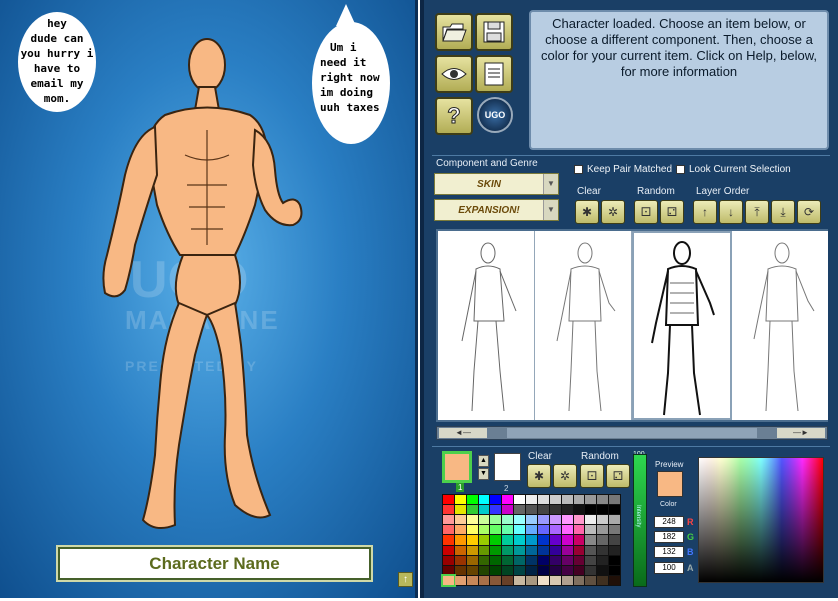 This screenshot has height=601, width=838. I want to click on random-item-button: ⚀, so click(646, 212).